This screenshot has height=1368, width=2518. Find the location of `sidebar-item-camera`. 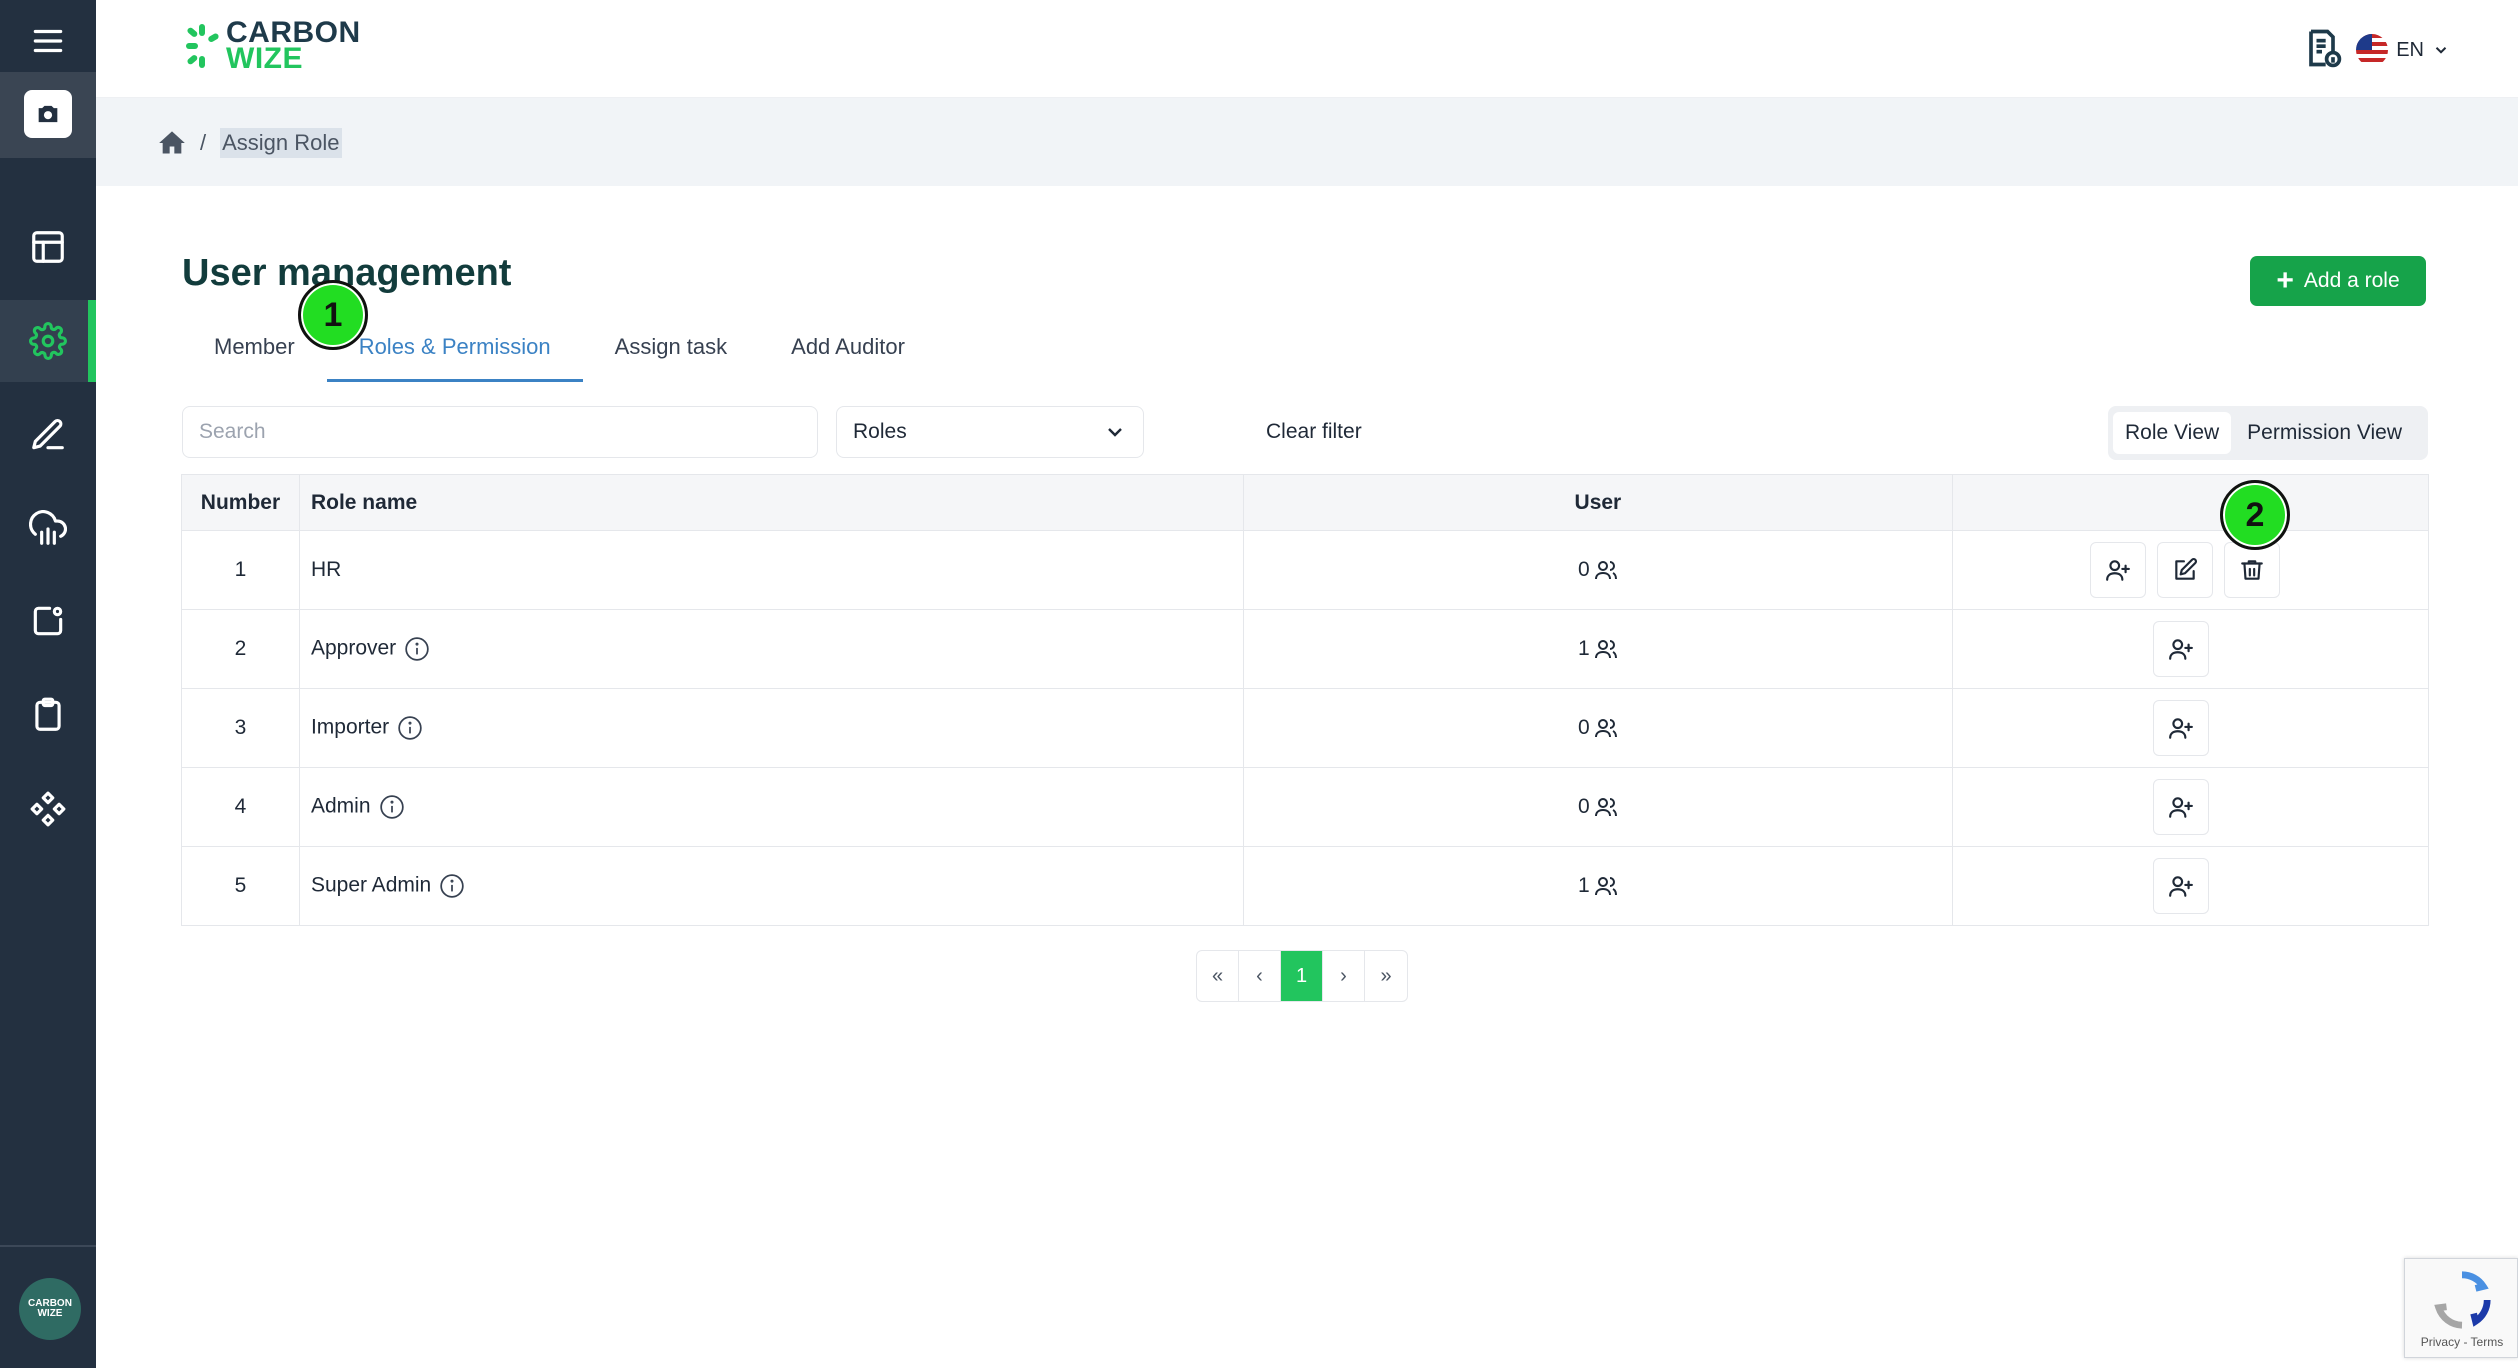

sidebar-item-camera is located at coordinates (48, 115).